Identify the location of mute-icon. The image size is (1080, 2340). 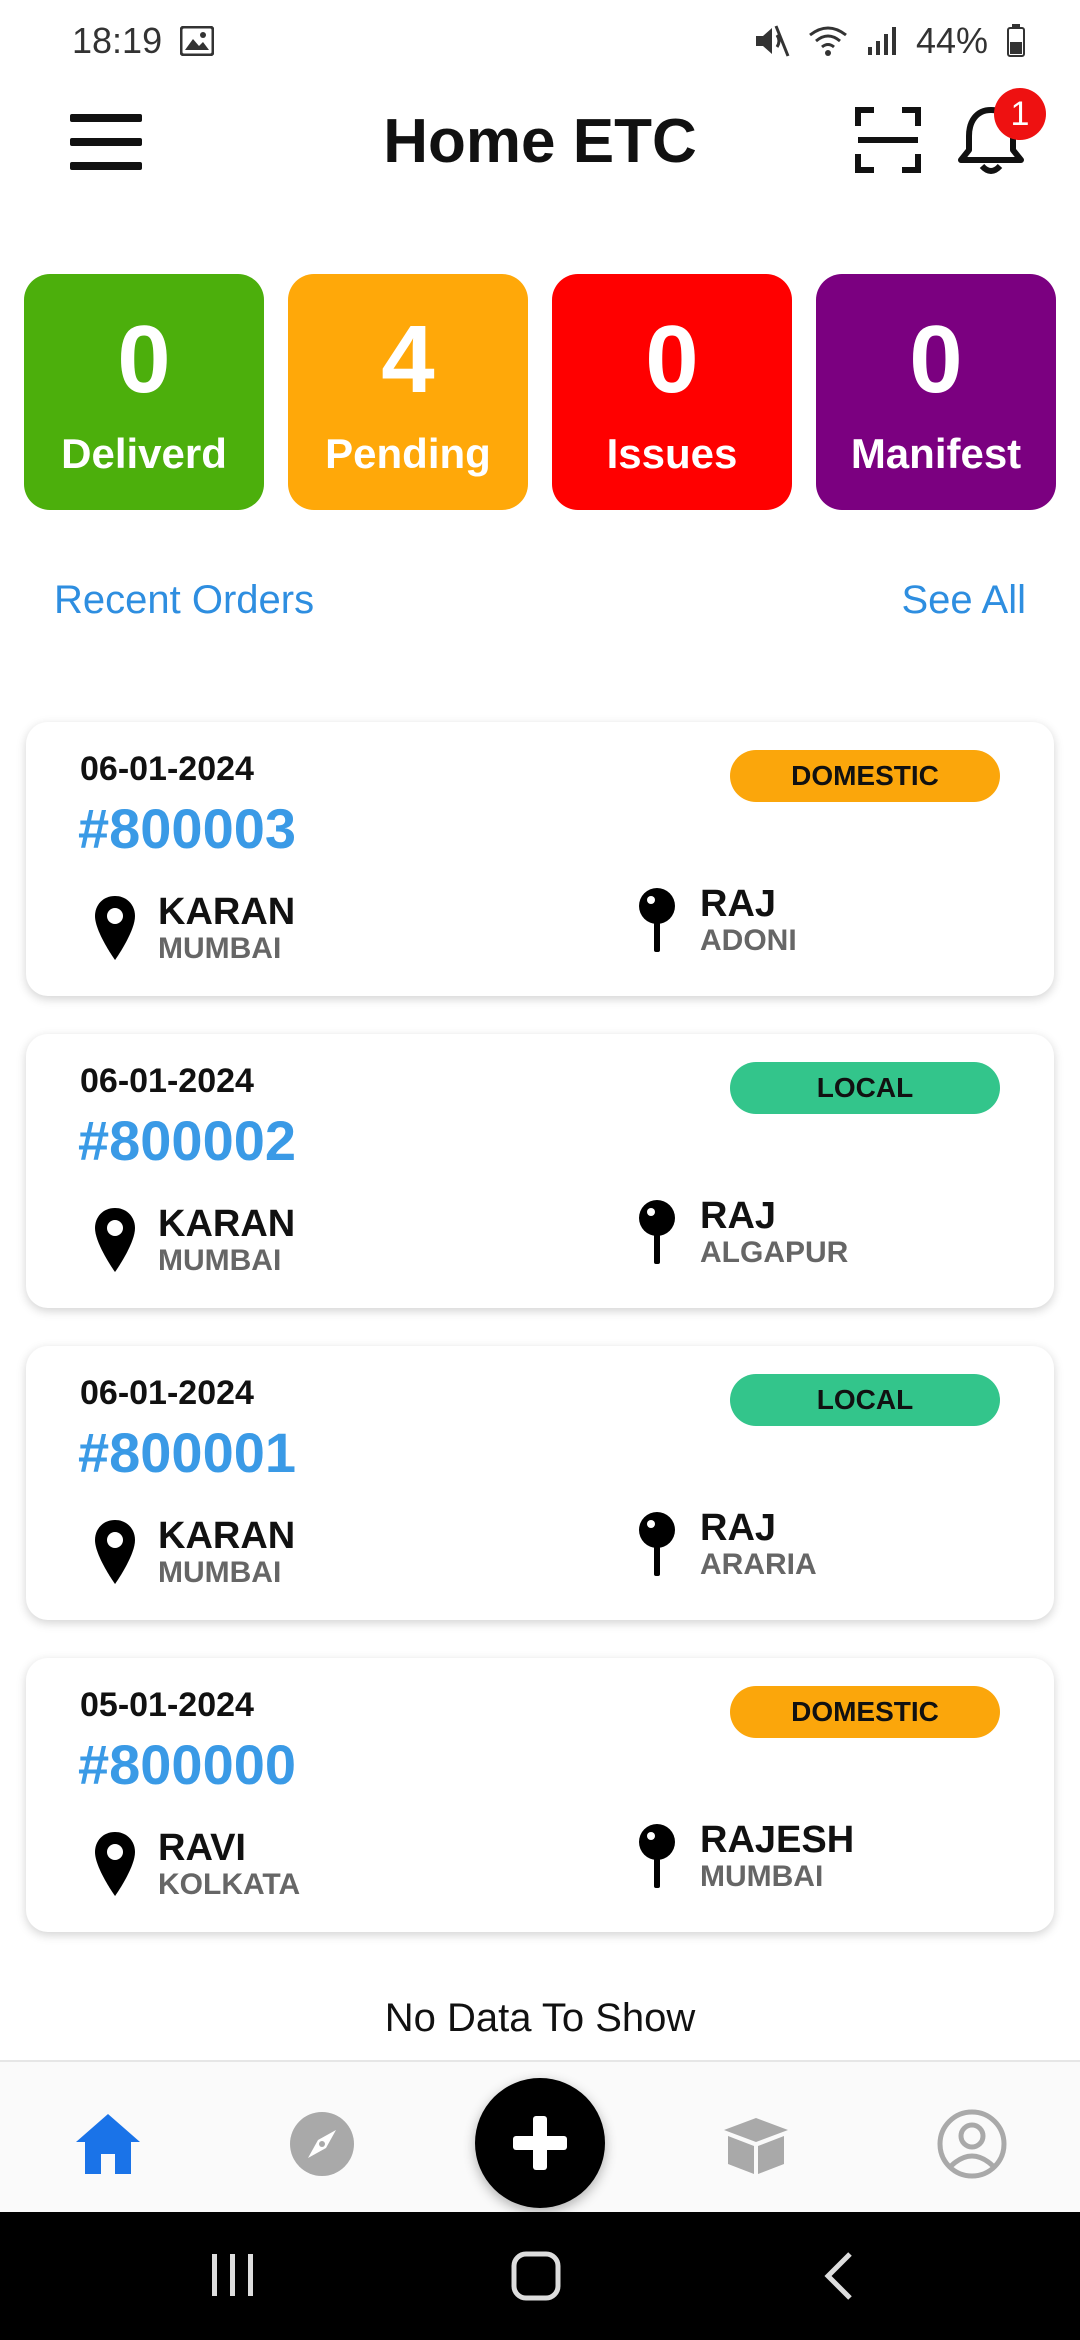
(772, 41).